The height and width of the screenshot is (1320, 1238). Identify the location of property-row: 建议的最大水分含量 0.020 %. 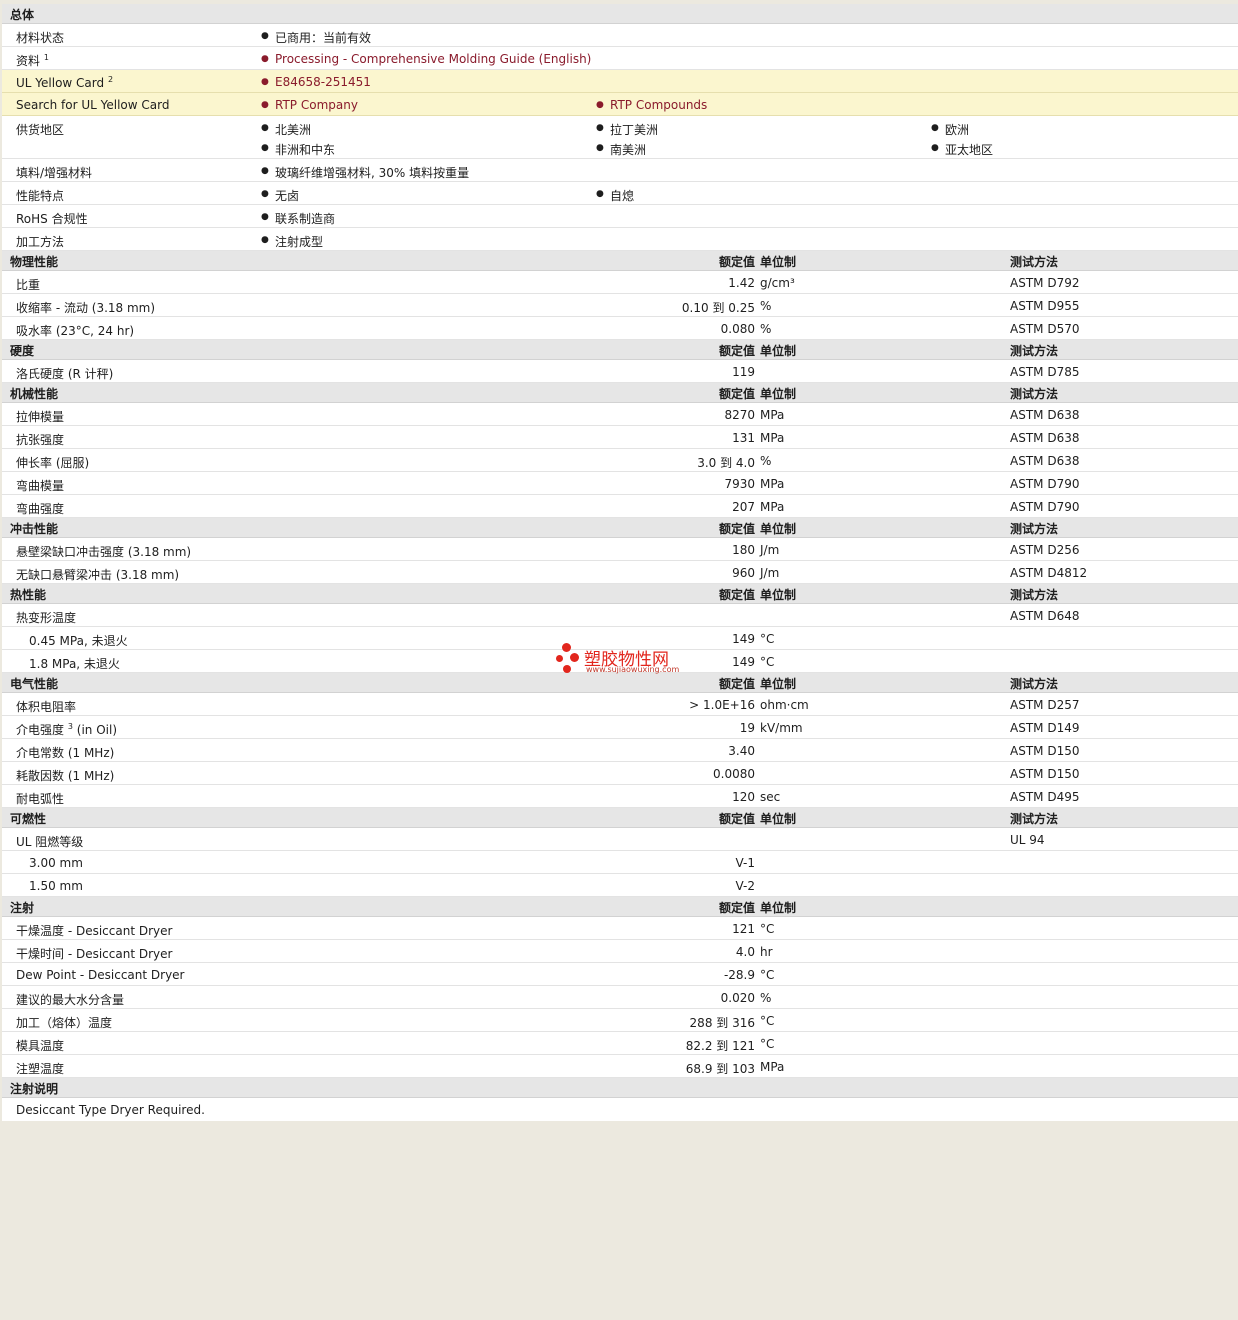
(620, 997).